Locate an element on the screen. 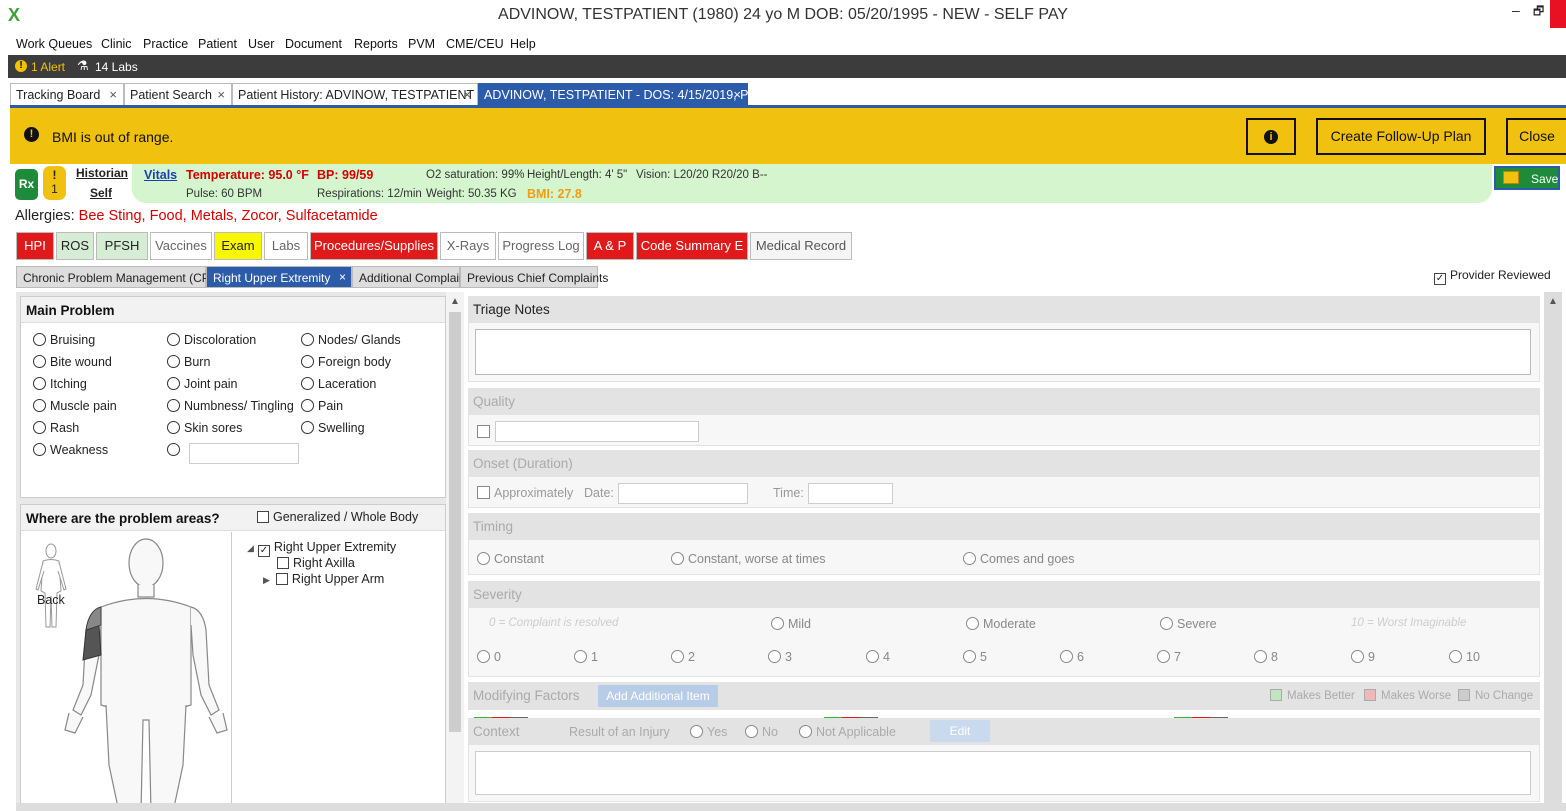 This screenshot has width=1566, height=811. radio-nodes-glands: Nodes/ Glands is located at coordinates (351, 340).